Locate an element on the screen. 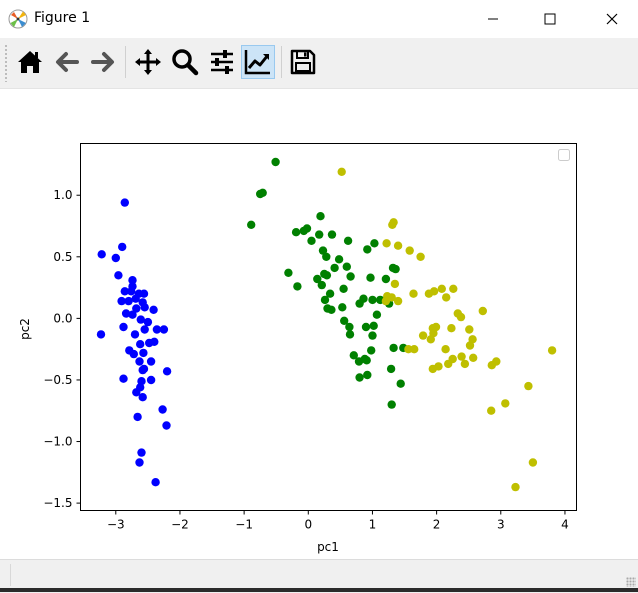 The width and height of the screenshot is (638, 593). x-tick-label: 0 is located at coordinates (308, 525).